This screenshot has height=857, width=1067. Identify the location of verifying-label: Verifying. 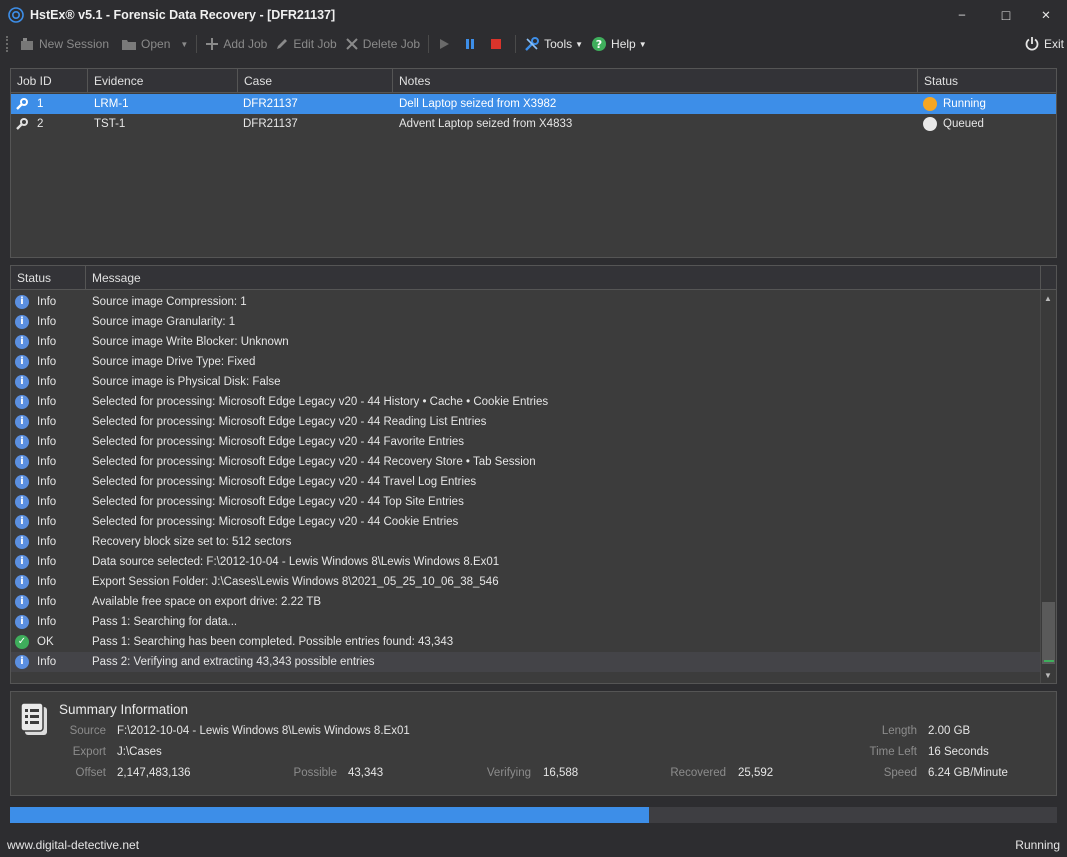
(508, 773).